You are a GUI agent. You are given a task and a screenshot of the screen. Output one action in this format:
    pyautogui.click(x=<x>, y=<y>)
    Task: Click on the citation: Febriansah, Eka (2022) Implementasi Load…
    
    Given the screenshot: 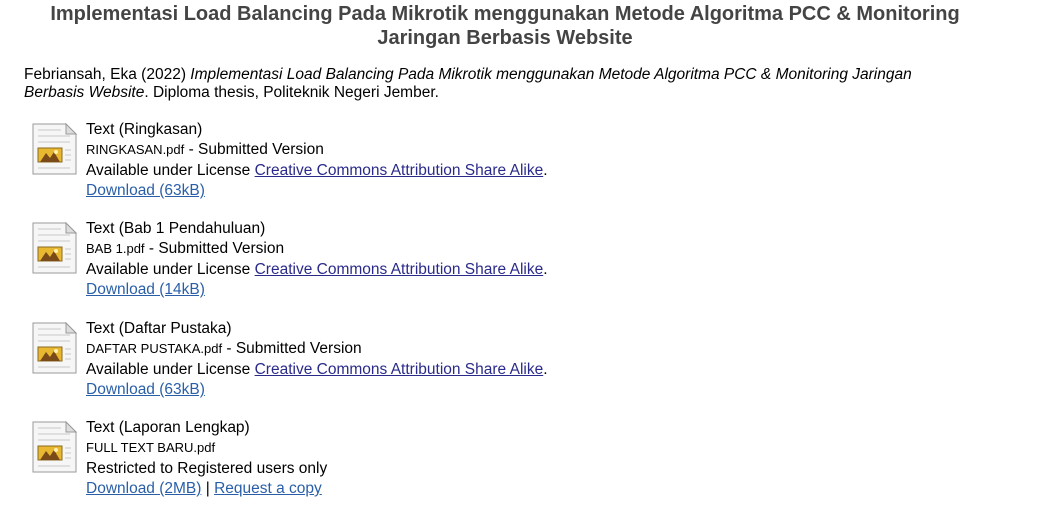 What is the action you would take?
    pyautogui.click(x=504, y=84)
    